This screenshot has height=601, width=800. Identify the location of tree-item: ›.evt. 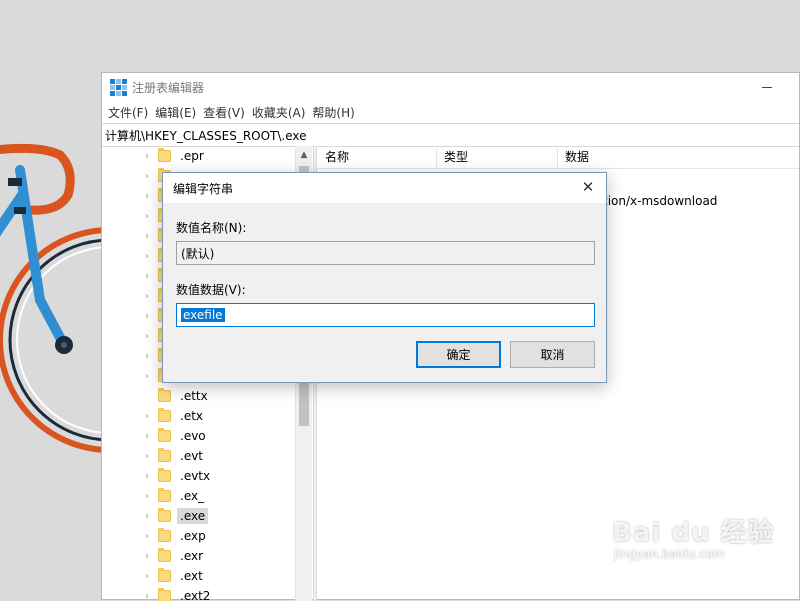
(207, 456).